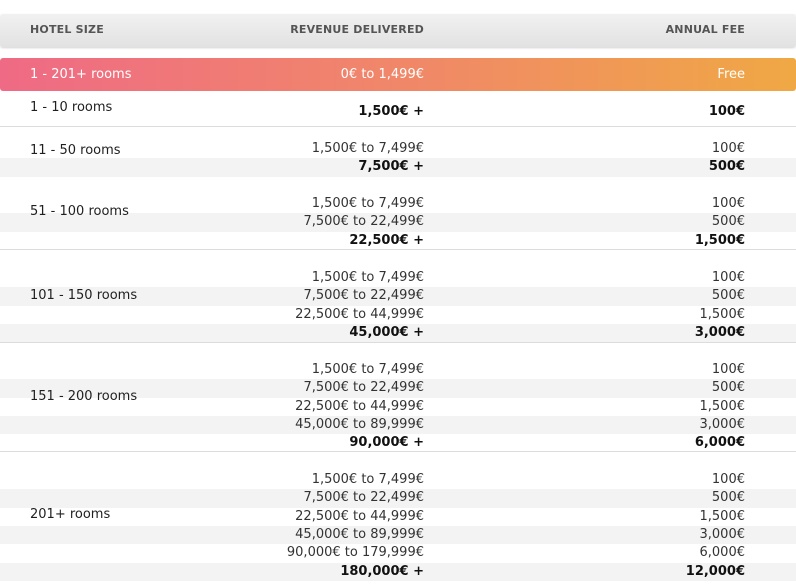  What do you see at coordinates (84, 396) in the screenshot?
I see `hotel-size-label: 151 - 200 rooms` at bounding box center [84, 396].